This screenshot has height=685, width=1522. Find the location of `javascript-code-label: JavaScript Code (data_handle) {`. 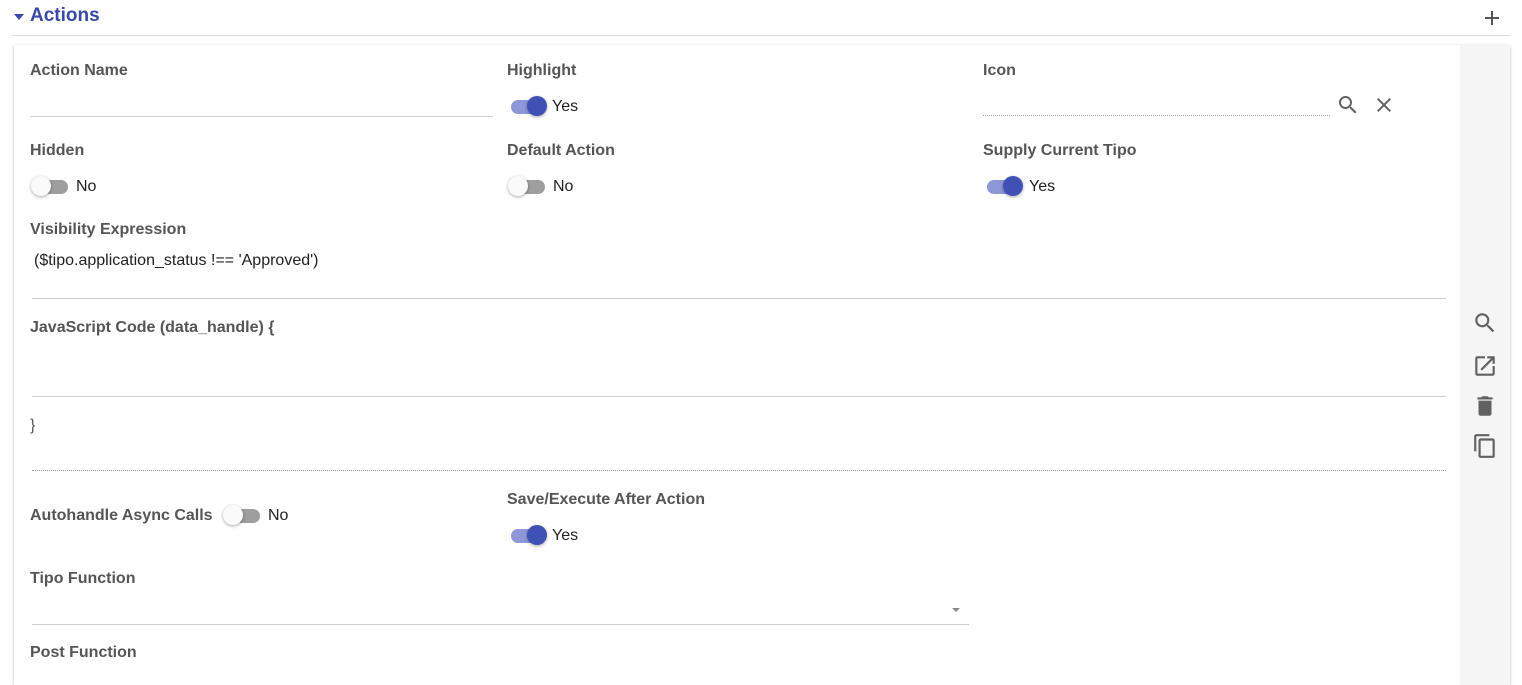

javascript-code-label: JavaScript Code (data_handle) { is located at coordinates (152, 327).